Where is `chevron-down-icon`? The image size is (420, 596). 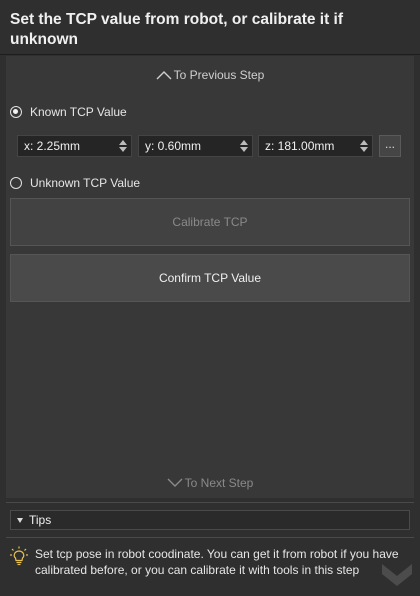 chevron-down-icon is located at coordinates (175, 484).